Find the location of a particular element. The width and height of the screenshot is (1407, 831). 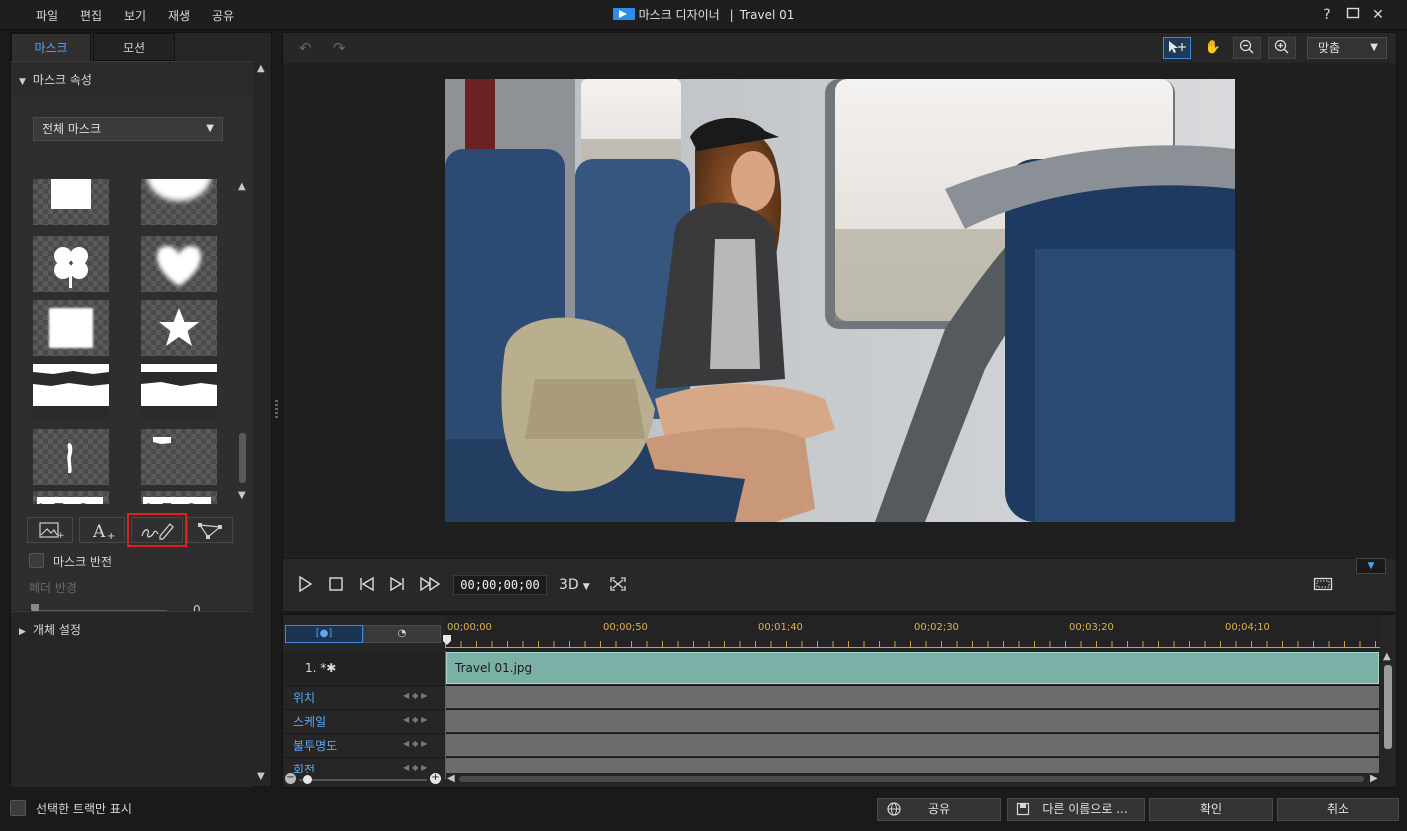

keyframe-mode-button: [●] is located at coordinates (324, 634).